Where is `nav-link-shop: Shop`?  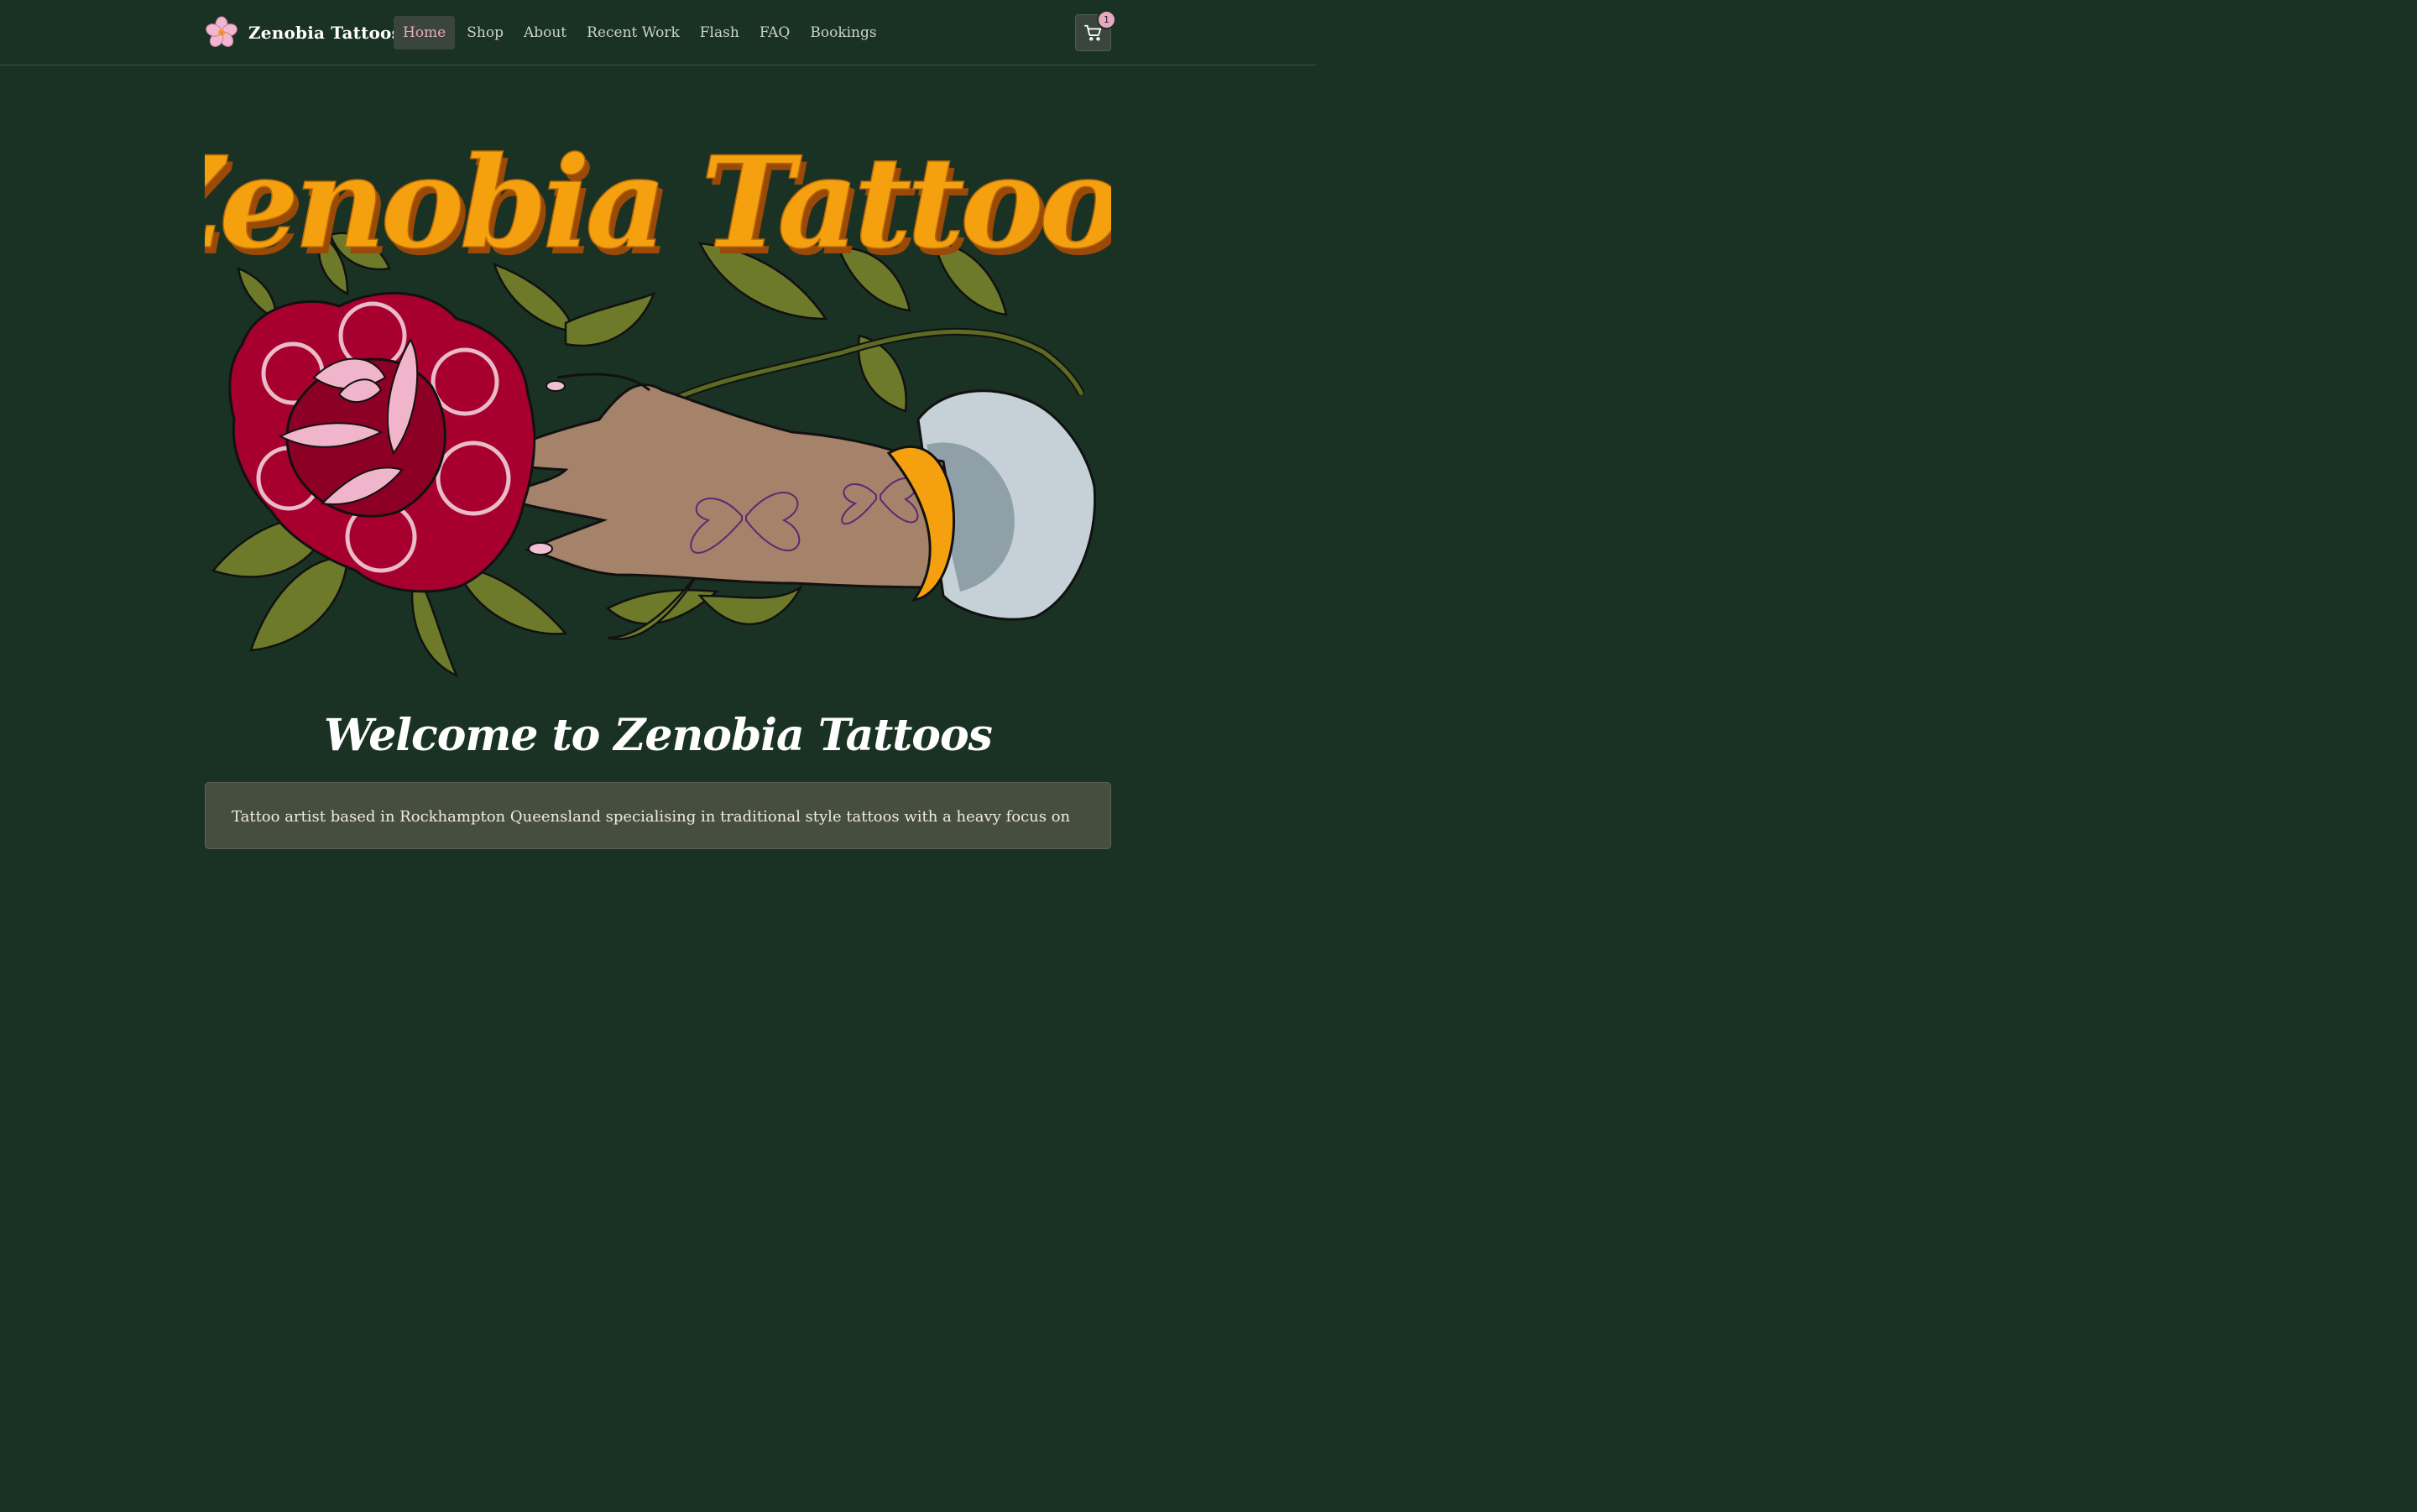 nav-link-shop: Shop is located at coordinates (485, 33).